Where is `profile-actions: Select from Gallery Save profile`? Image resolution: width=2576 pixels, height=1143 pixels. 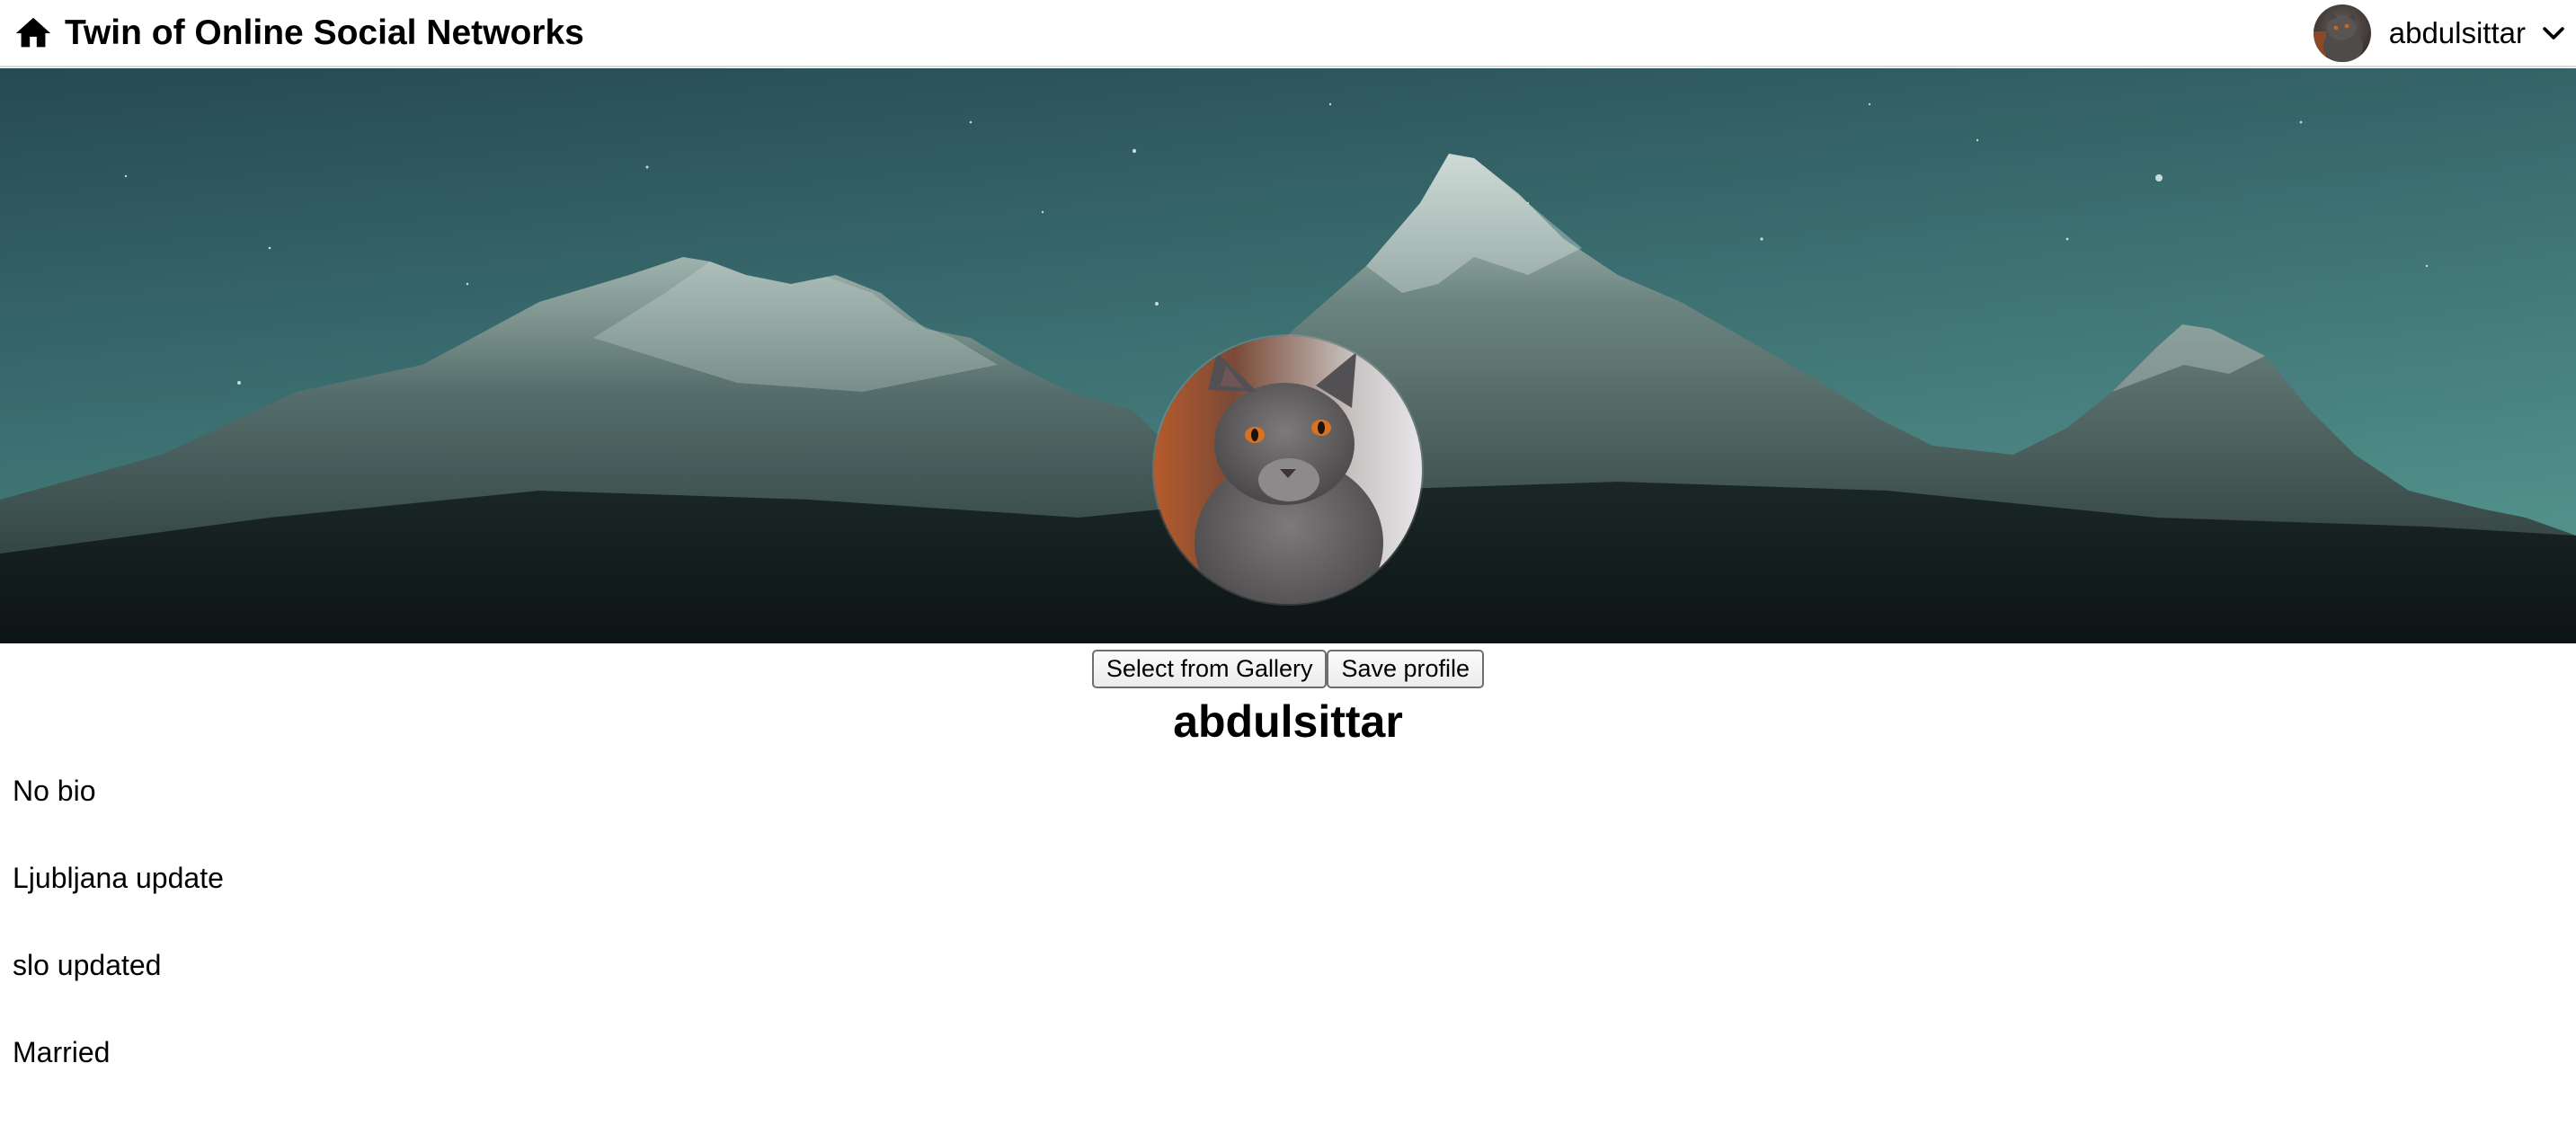 profile-actions: Select from Gallery Save profile is located at coordinates (1288, 669).